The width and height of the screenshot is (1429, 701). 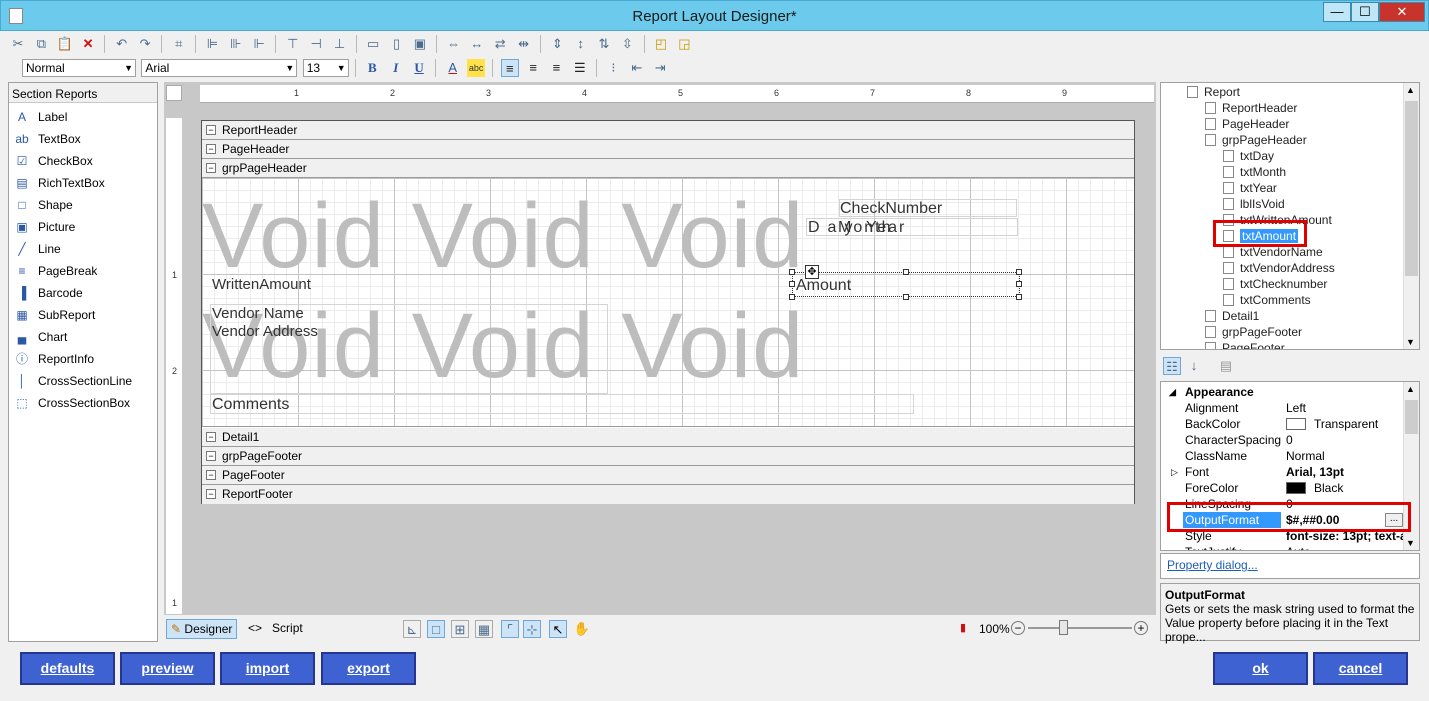 I want to click on vspacing-decrease-icon: ⇅, so click(x=604, y=44).